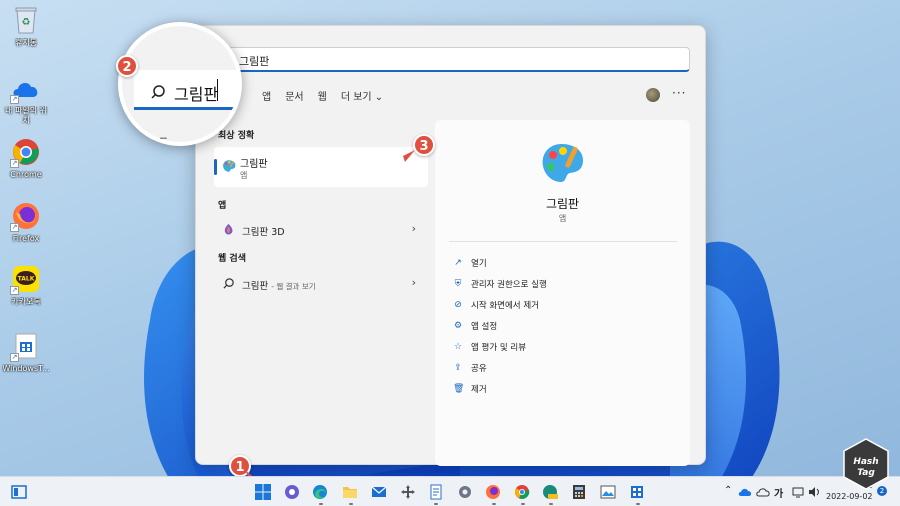 The width and height of the screenshot is (900, 506). Describe the element at coordinates (637, 492) in the screenshot. I see `windows-terminal-icon` at that location.